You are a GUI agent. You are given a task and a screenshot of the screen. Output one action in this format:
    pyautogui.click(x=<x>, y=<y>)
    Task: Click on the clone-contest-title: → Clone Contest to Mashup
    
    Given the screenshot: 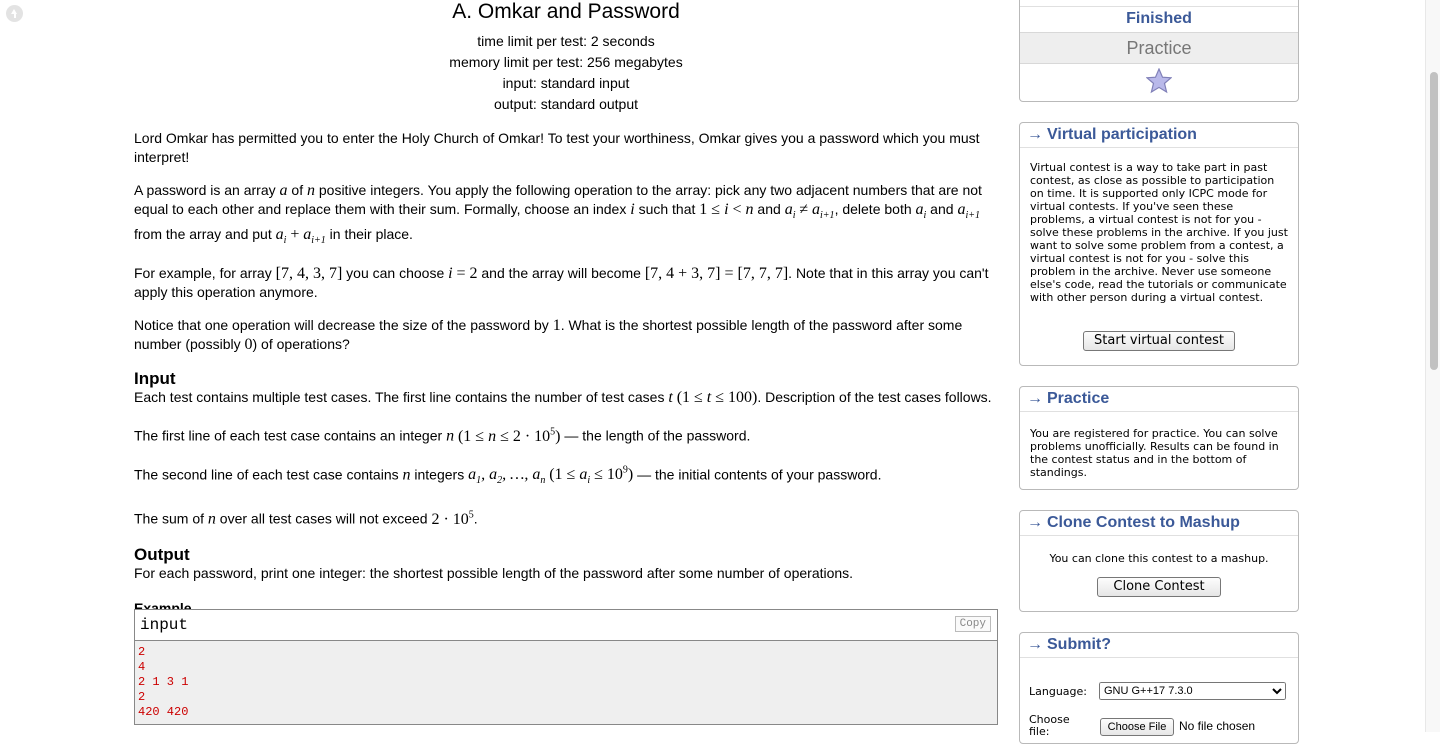 What is the action you would take?
    pyautogui.click(x=1159, y=523)
    